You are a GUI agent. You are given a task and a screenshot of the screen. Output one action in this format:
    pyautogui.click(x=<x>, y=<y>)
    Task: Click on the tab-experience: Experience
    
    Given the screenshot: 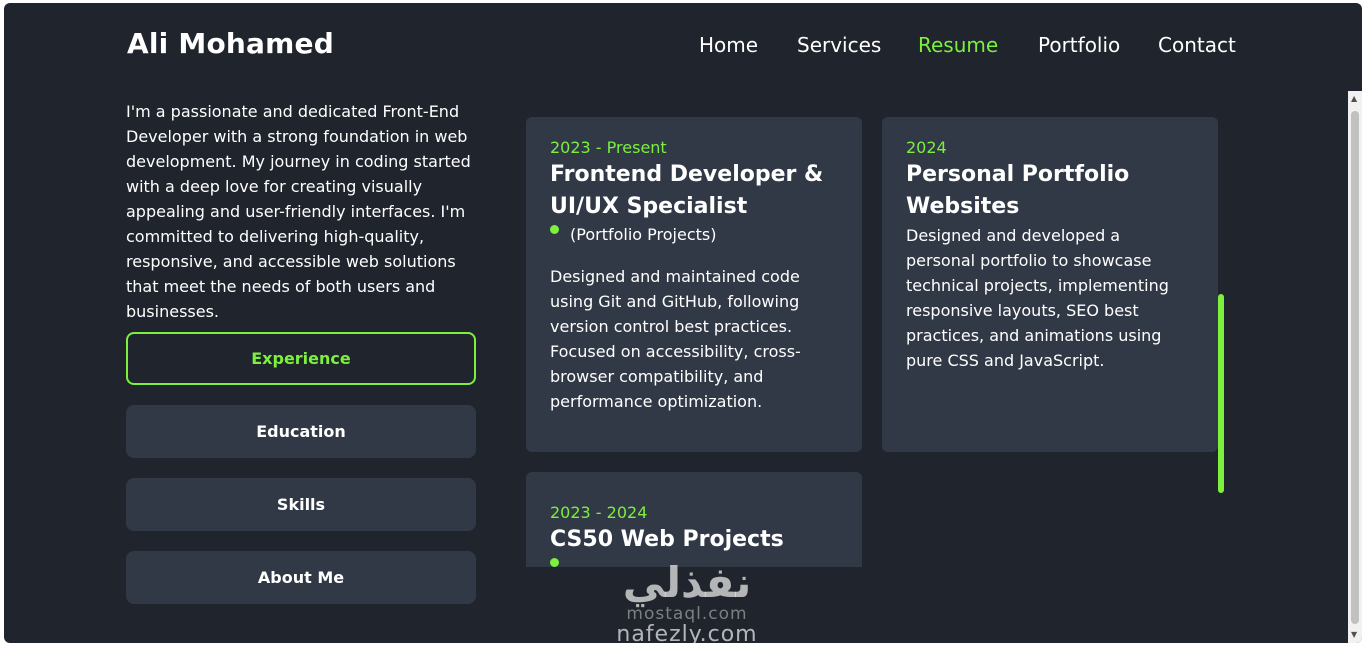 What is the action you would take?
    pyautogui.click(x=301, y=358)
    